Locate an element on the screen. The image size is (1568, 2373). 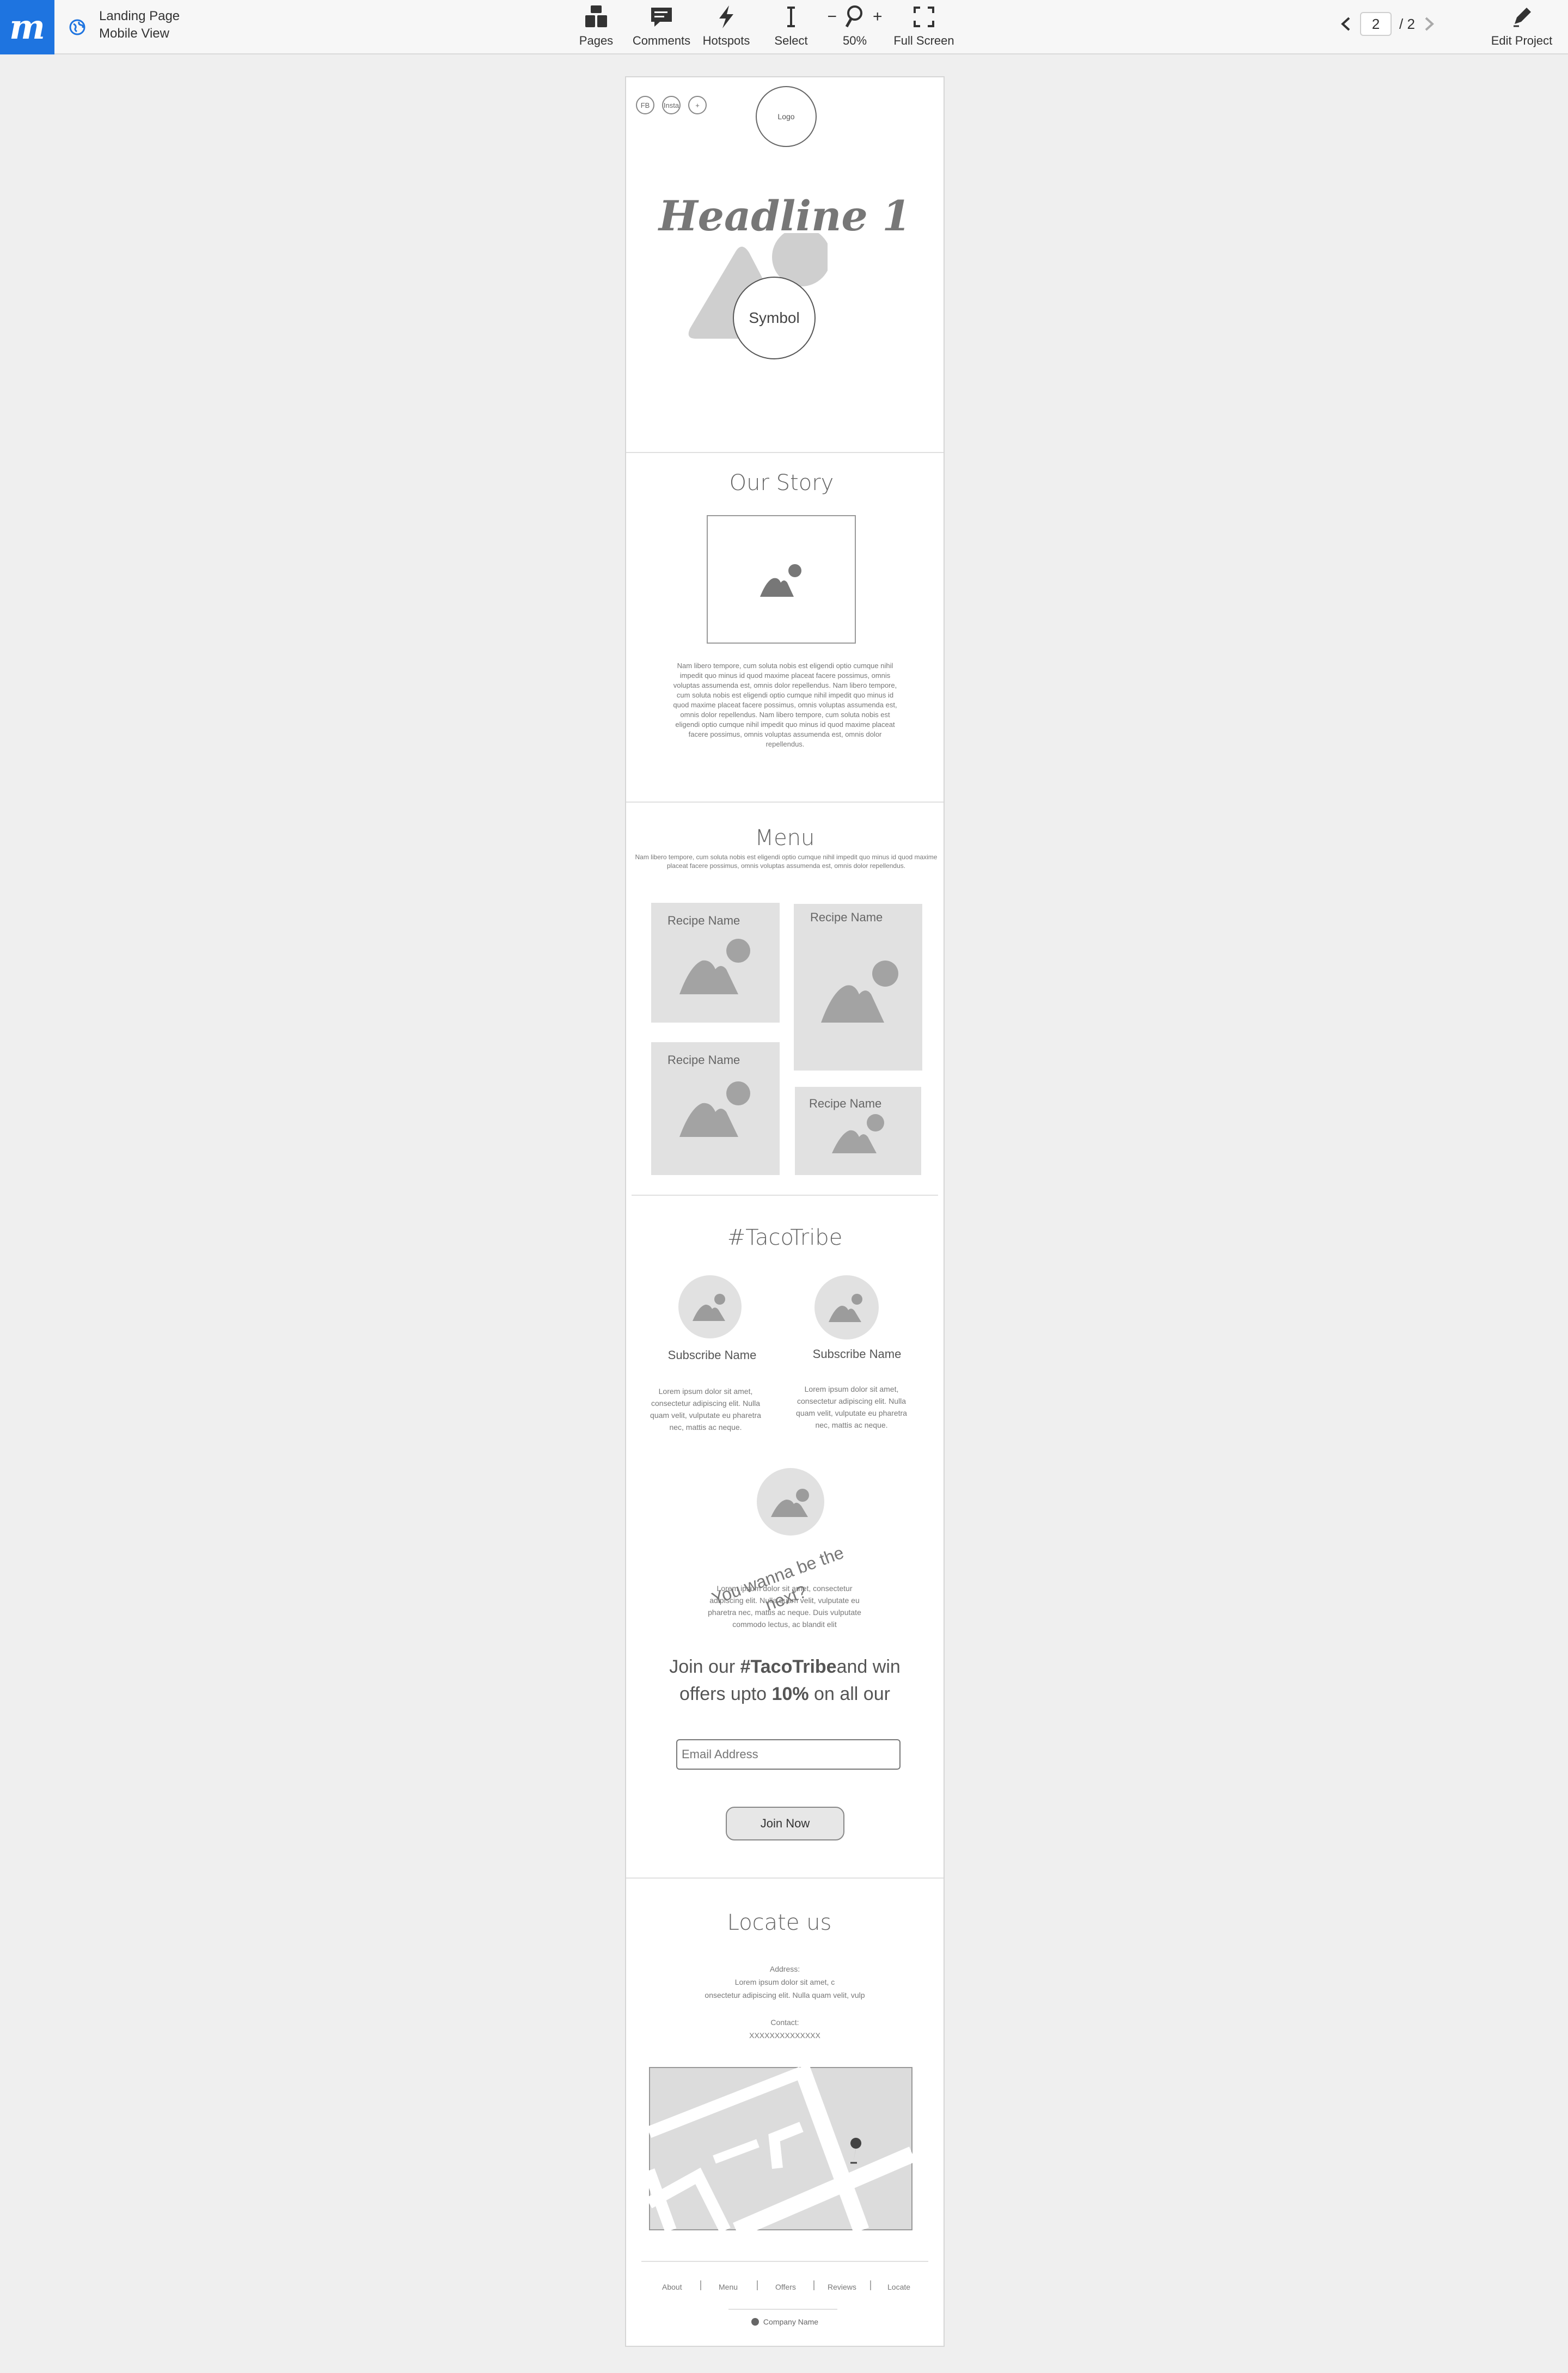
social-more-button: + is located at coordinates (697, 105).